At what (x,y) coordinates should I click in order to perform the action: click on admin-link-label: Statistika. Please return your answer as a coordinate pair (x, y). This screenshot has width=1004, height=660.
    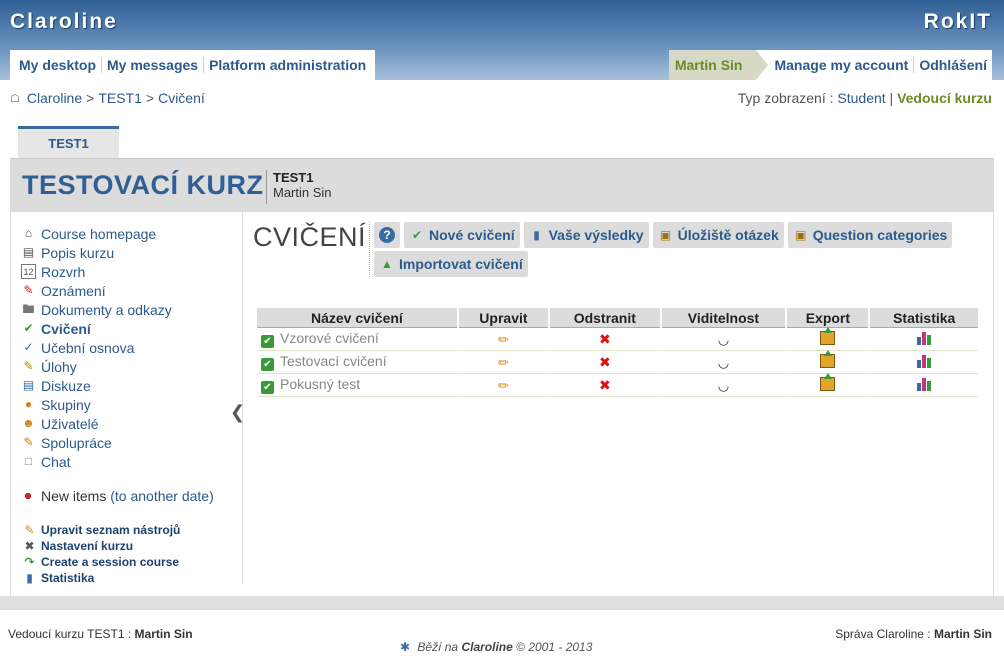
    Looking at the image, I should click on (67, 578).